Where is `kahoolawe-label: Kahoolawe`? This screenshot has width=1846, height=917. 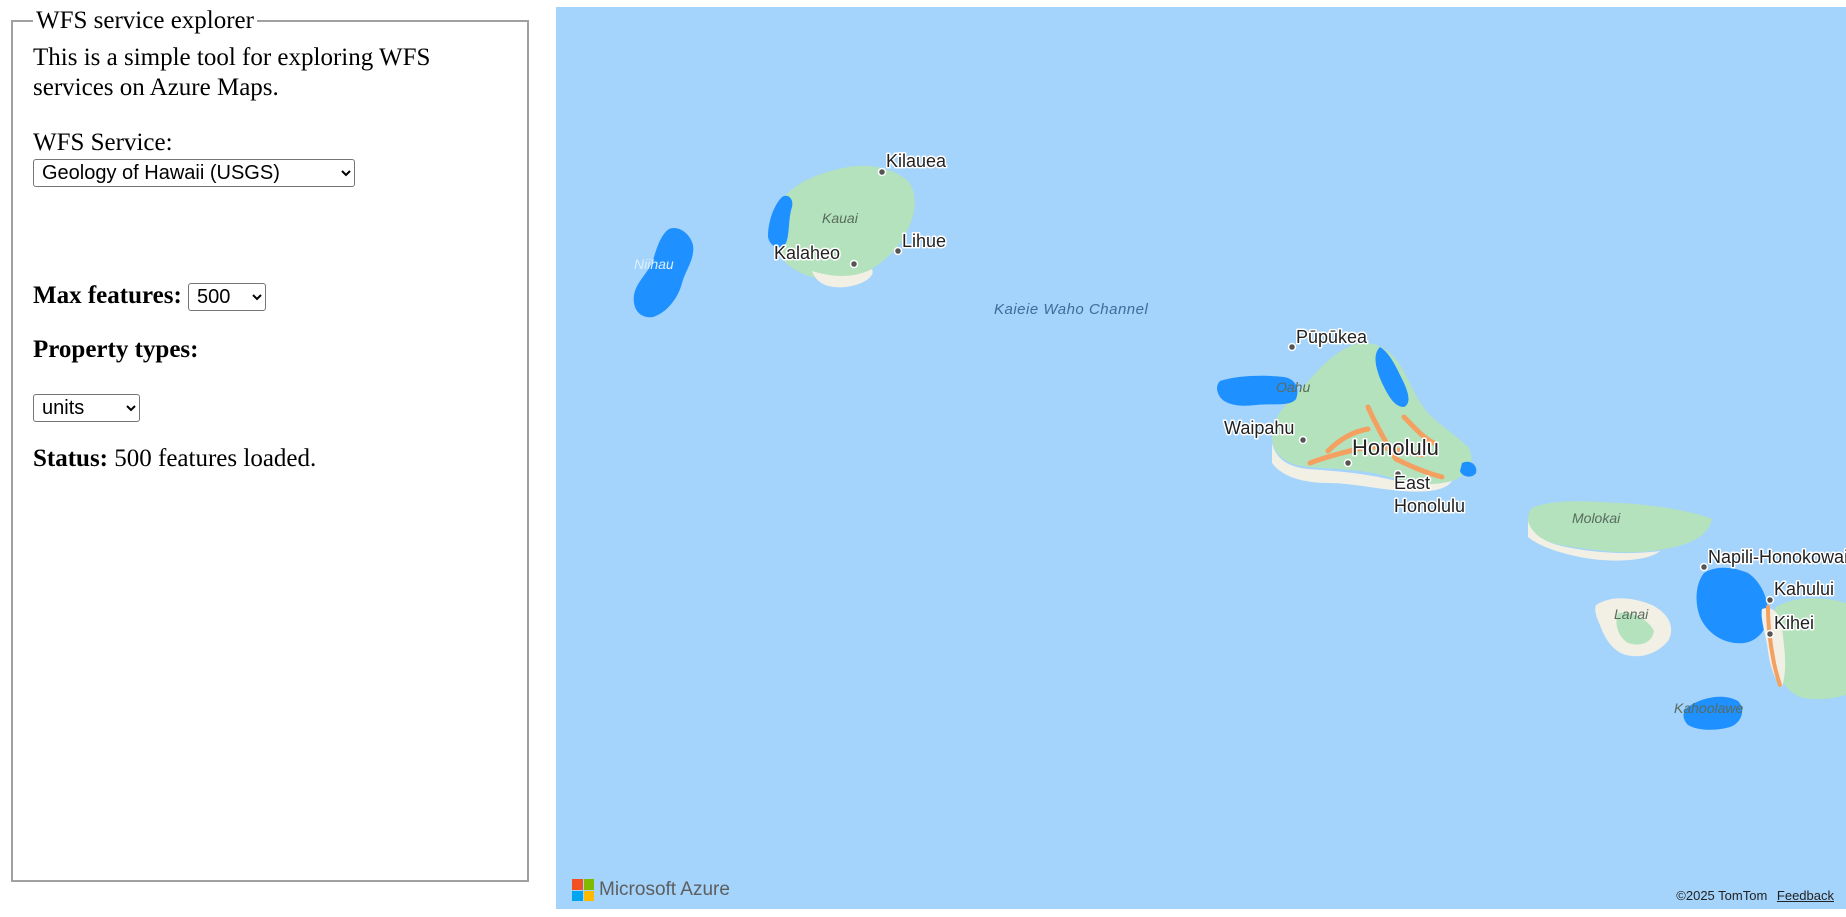 kahoolawe-label: Kahoolawe is located at coordinates (1708, 708).